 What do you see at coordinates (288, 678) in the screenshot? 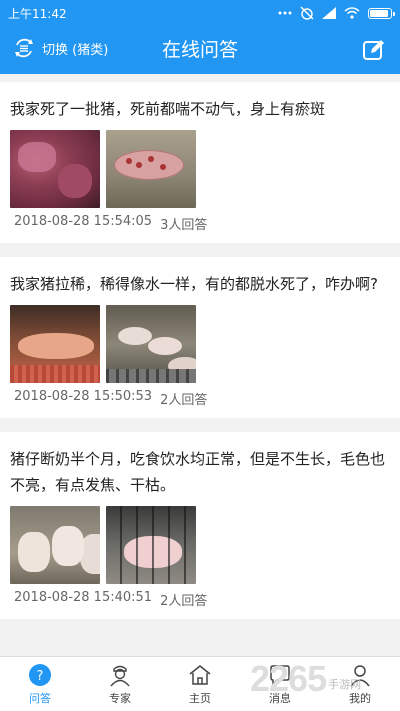
I see `watermark-brand: 2265` at bounding box center [288, 678].